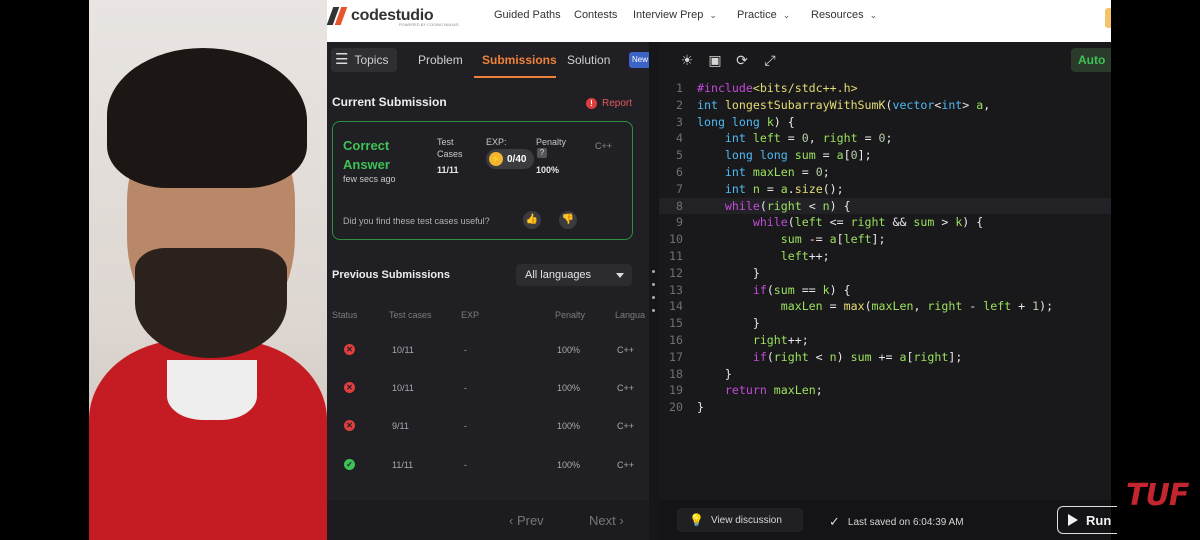 This screenshot has width=1200, height=540. I want to click on header-status: Status, so click(345, 315).